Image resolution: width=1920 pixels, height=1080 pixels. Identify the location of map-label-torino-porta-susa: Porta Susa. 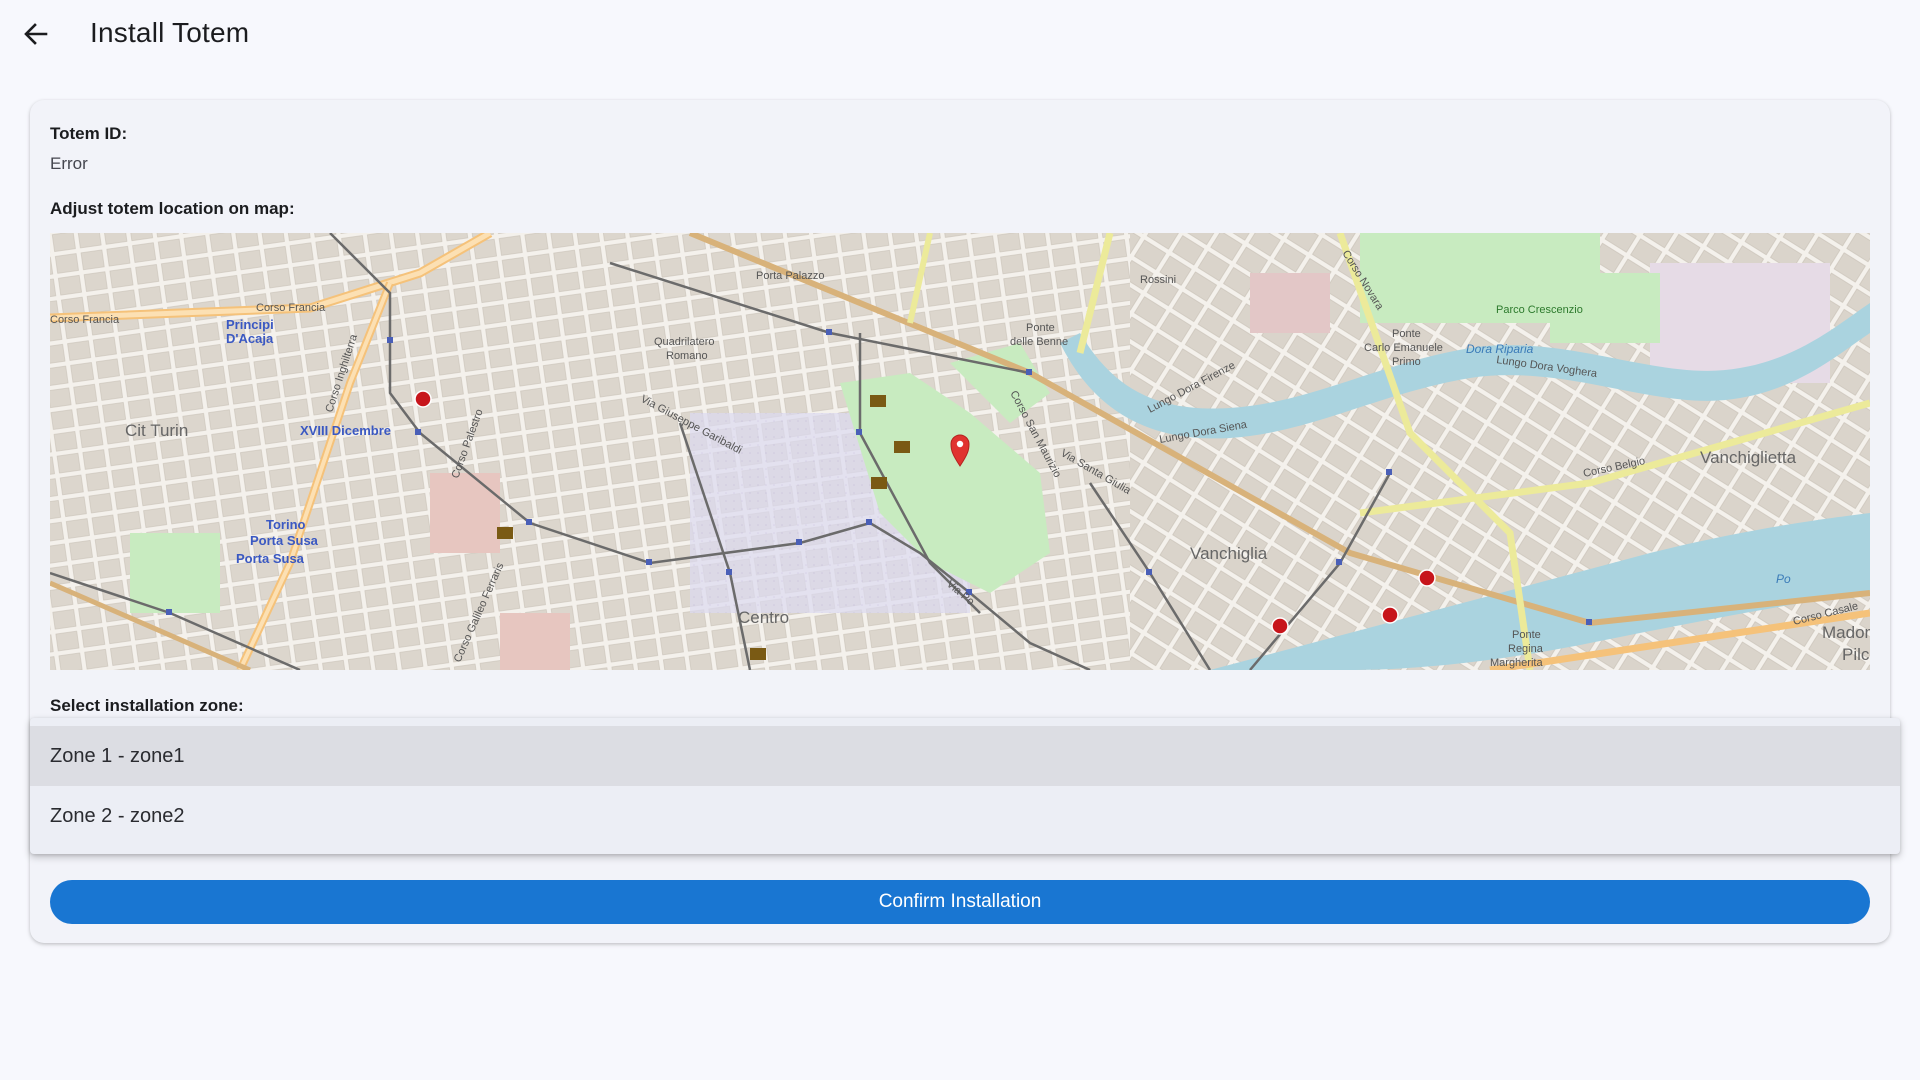
(284, 540).